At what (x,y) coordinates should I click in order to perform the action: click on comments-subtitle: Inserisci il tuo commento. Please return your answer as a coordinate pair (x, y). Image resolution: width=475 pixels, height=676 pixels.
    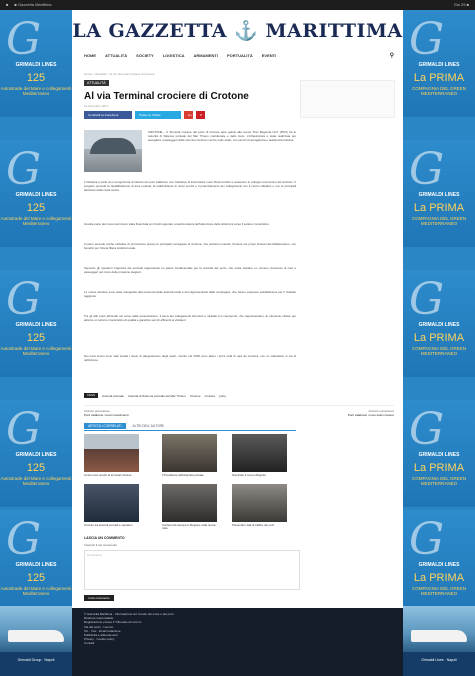
    Looking at the image, I should click on (101, 545).